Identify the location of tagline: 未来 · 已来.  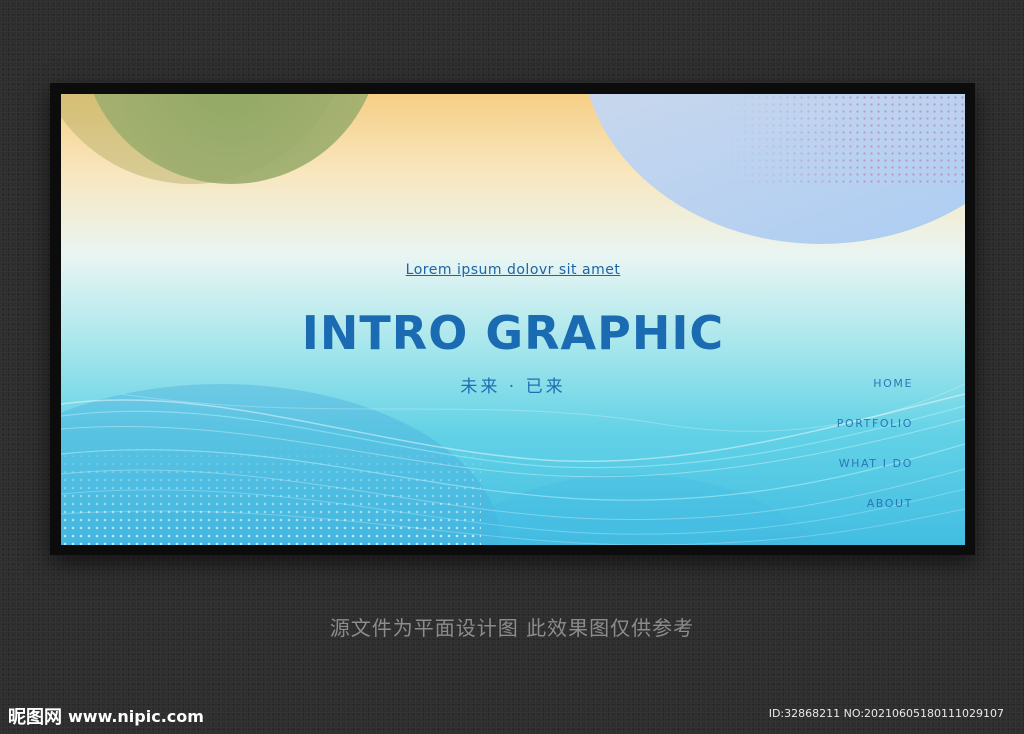
(513, 387).